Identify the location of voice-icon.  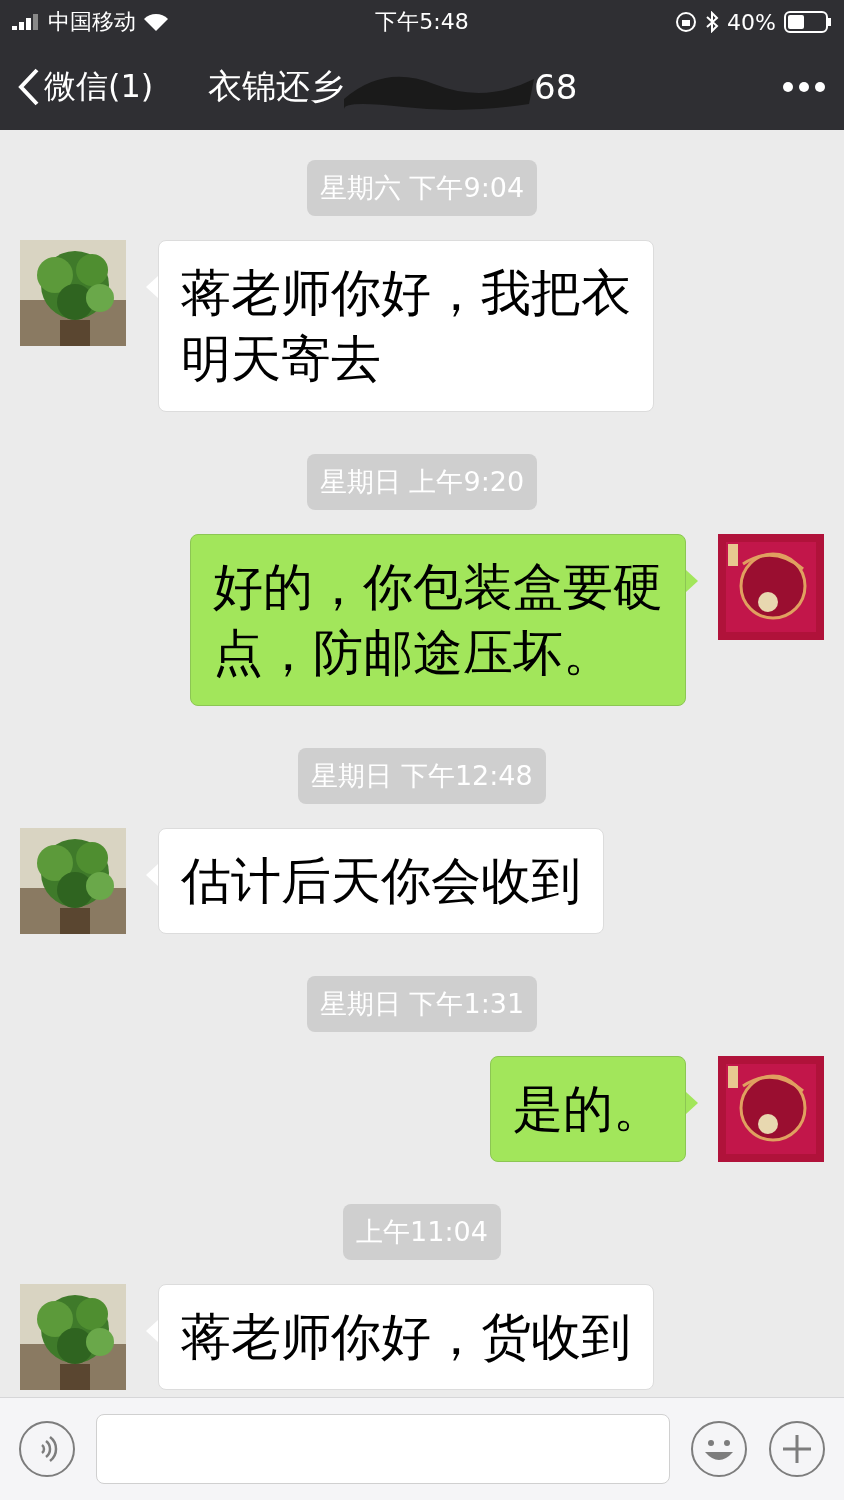
(47, 1449).